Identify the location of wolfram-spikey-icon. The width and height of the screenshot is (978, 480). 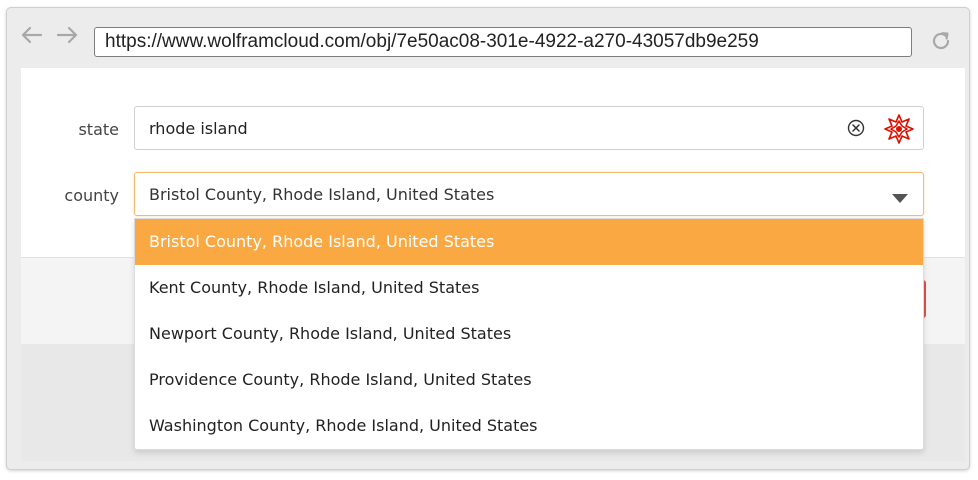
(899, 129).